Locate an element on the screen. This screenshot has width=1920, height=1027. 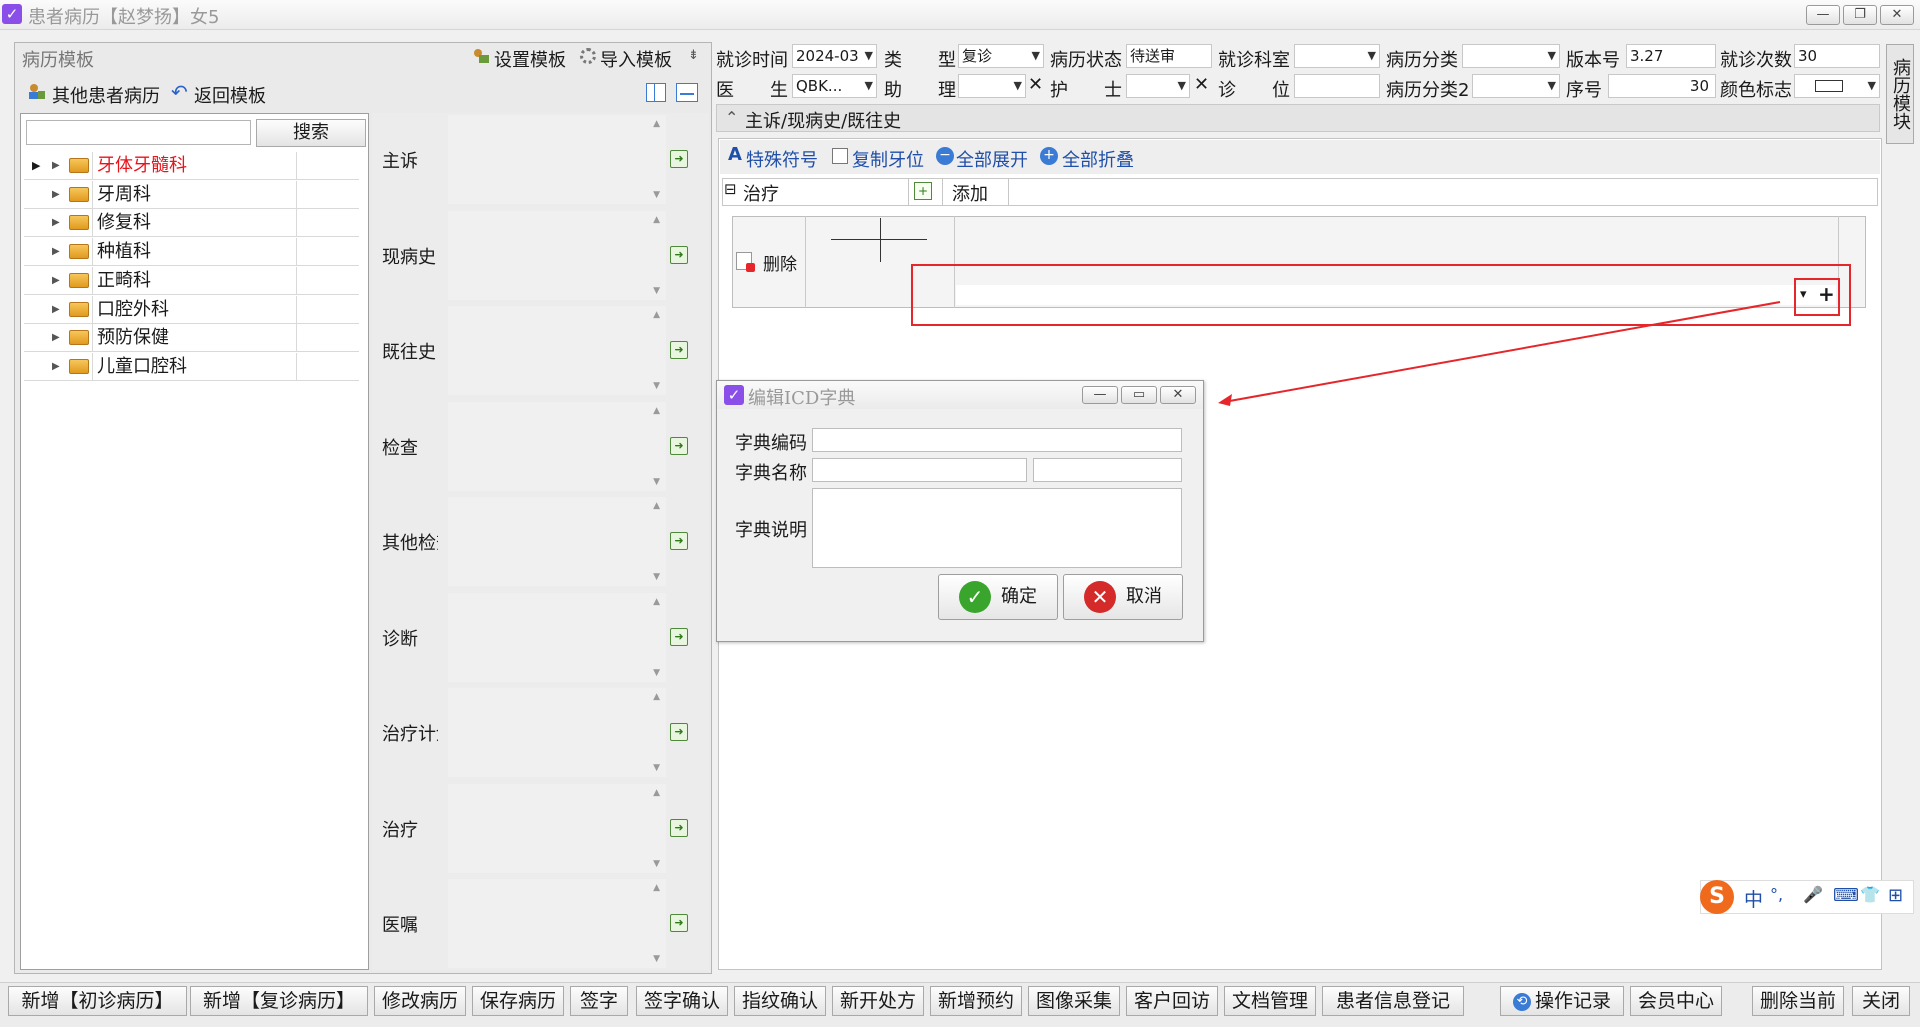
bottom-button: ⟲ 操作记录 is located at coordinates (1562, 1001).